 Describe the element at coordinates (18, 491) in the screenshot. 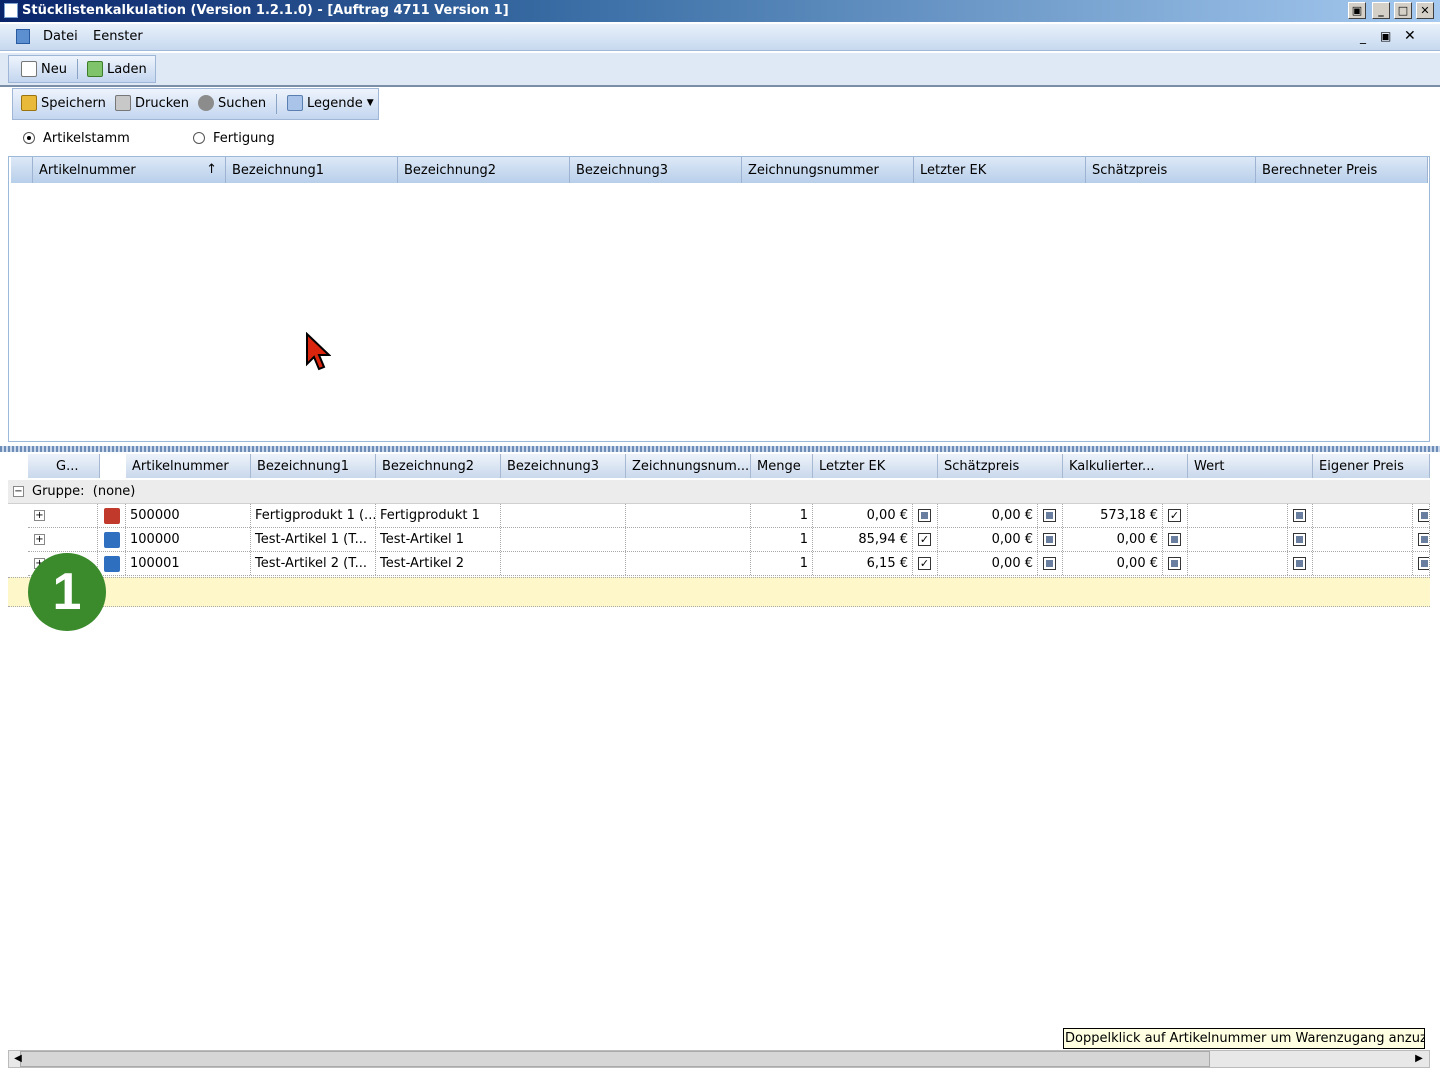

I see `collapse-icon: −` at that location.